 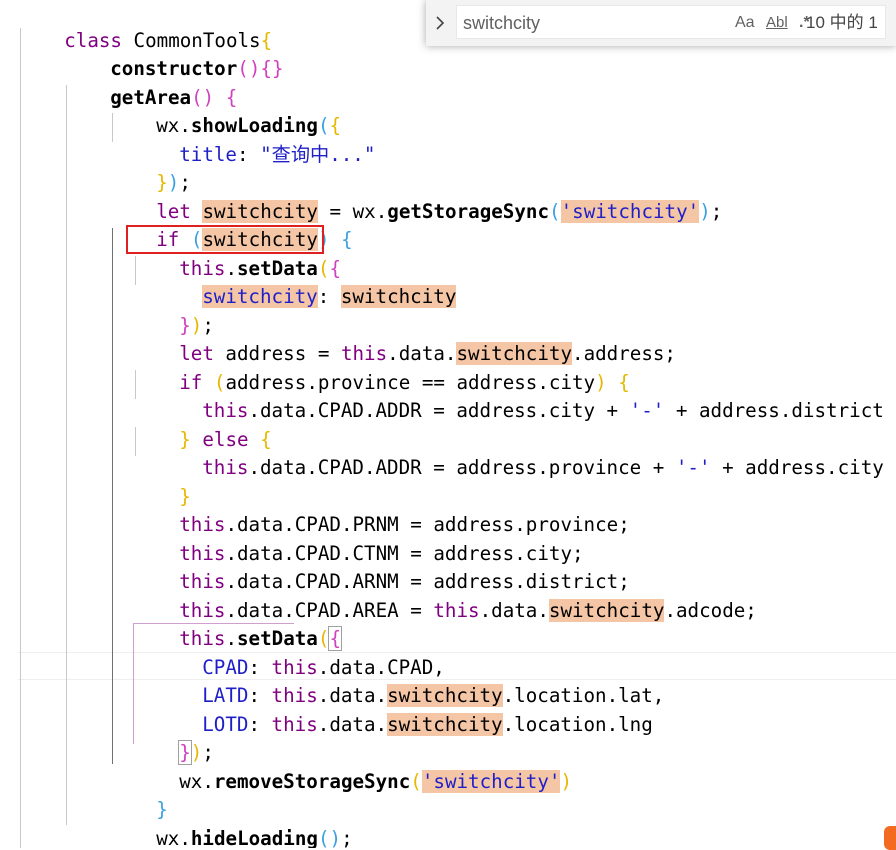 I want to click on code-line-1: class CommonTools{, so click(x=145, y=26).